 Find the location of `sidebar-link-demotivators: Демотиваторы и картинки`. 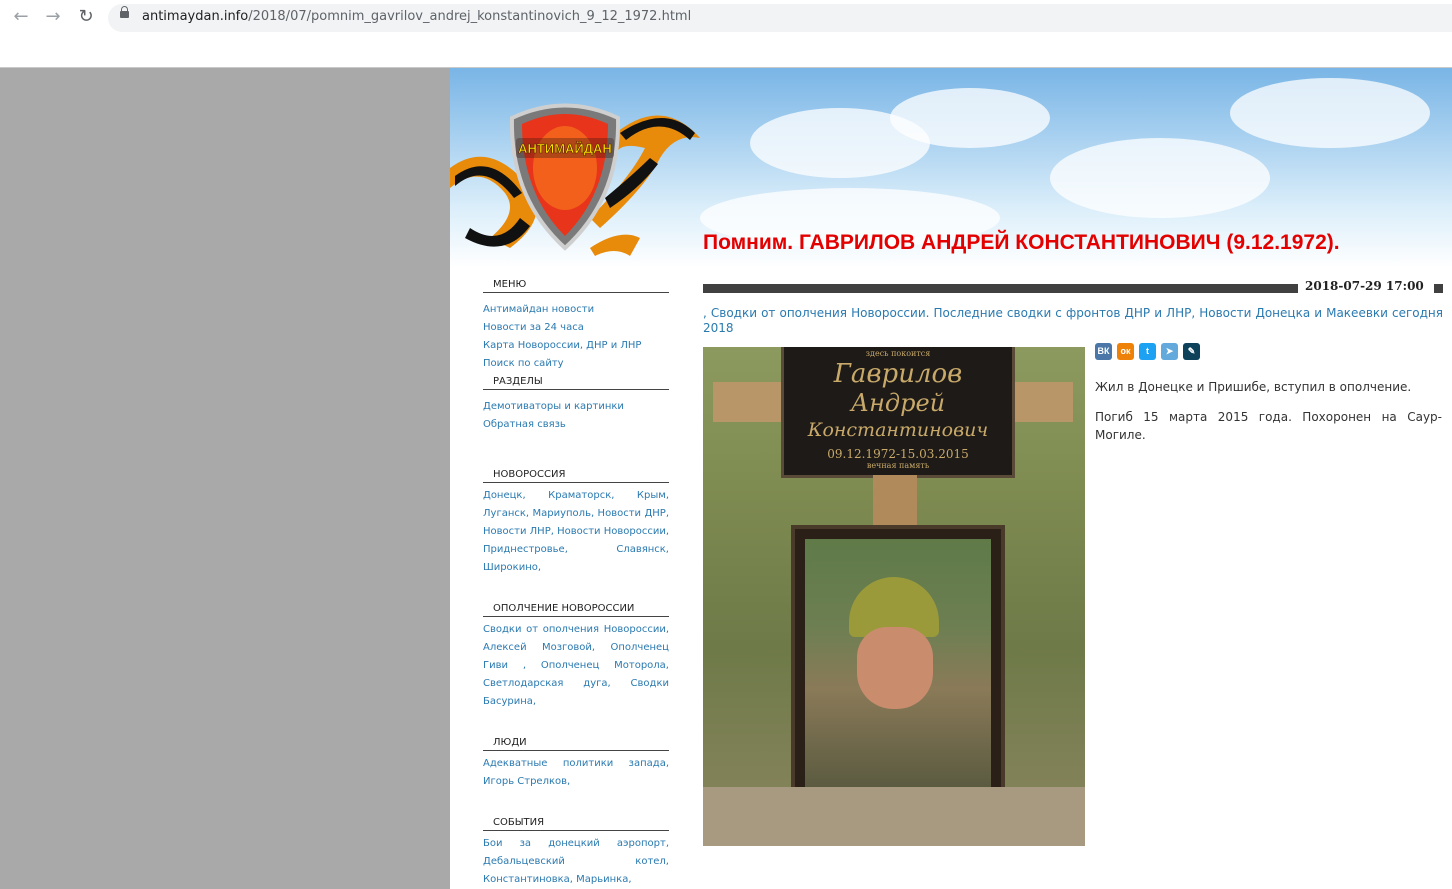

sidebar-link-demotivators: Демотиваторы и картинки is located at coordinates (576, 407).